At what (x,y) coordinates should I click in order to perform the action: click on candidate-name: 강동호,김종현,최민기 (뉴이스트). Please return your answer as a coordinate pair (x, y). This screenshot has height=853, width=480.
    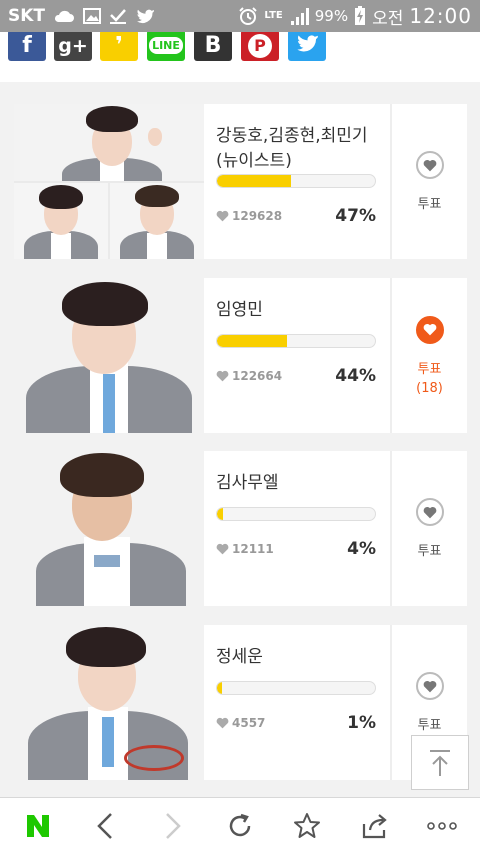
    Looking at the image, I should click on (292, 148).